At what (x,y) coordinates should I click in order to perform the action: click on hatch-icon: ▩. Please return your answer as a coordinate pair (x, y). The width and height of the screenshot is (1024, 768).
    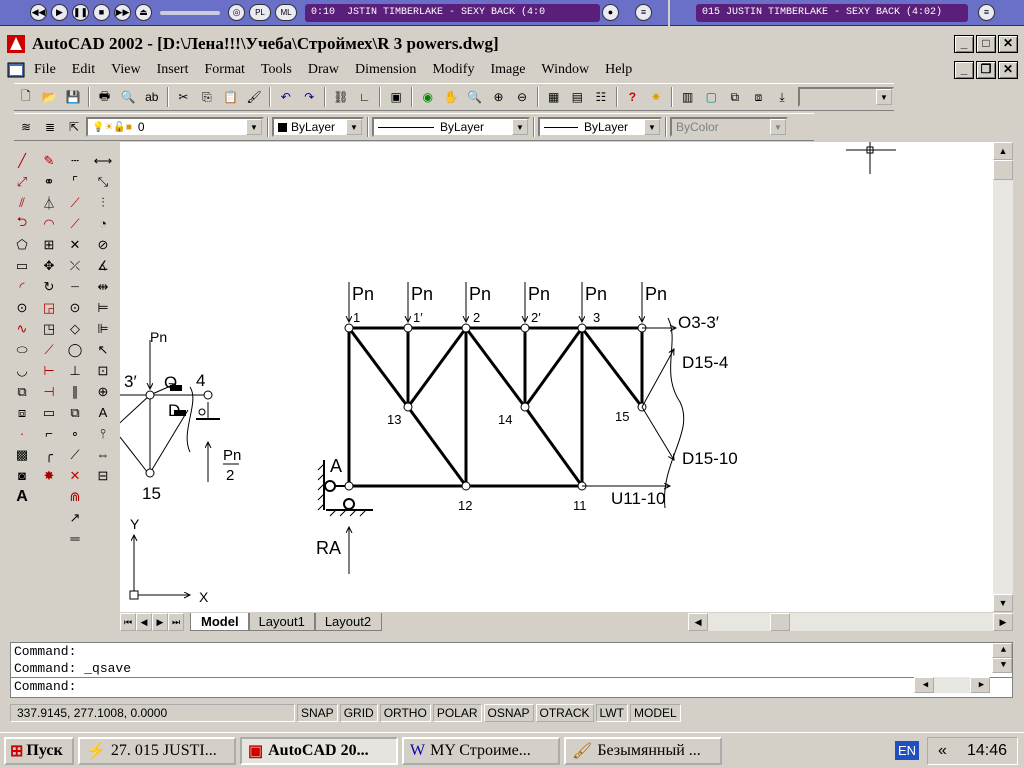
    Looking at the image, I should click on (22, 454).